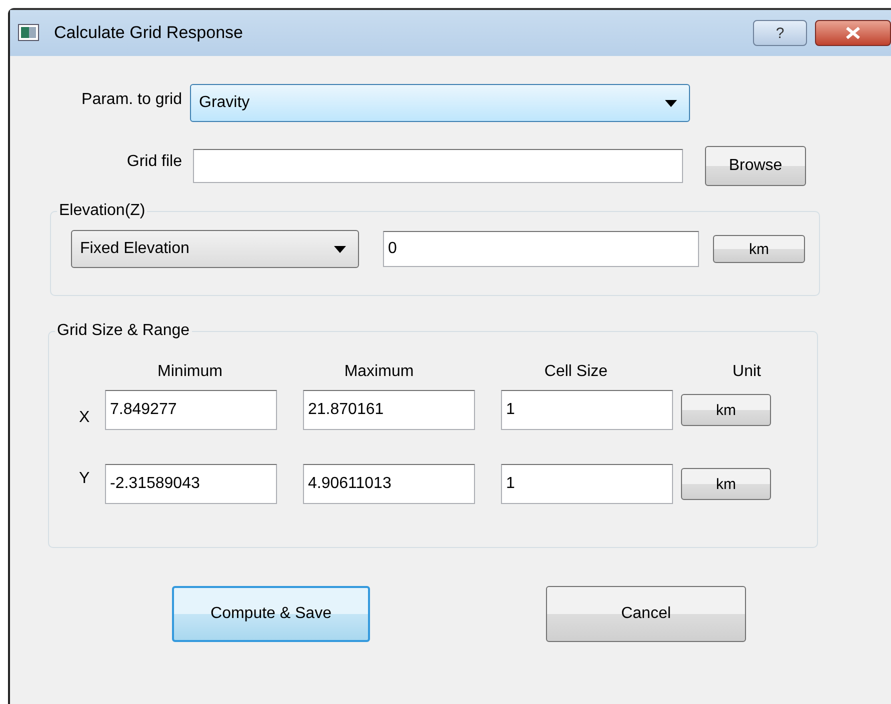  What do you see at coordinates (29, 33) in the screenshot?
I see `window-icon` at bounding box center [29, 33].